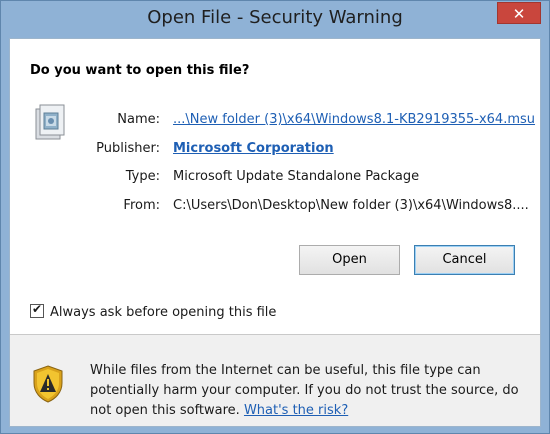 This screenshot has width=550, height=434. I want to click on always-ask-checkbox: ✔, so click(37, 310).